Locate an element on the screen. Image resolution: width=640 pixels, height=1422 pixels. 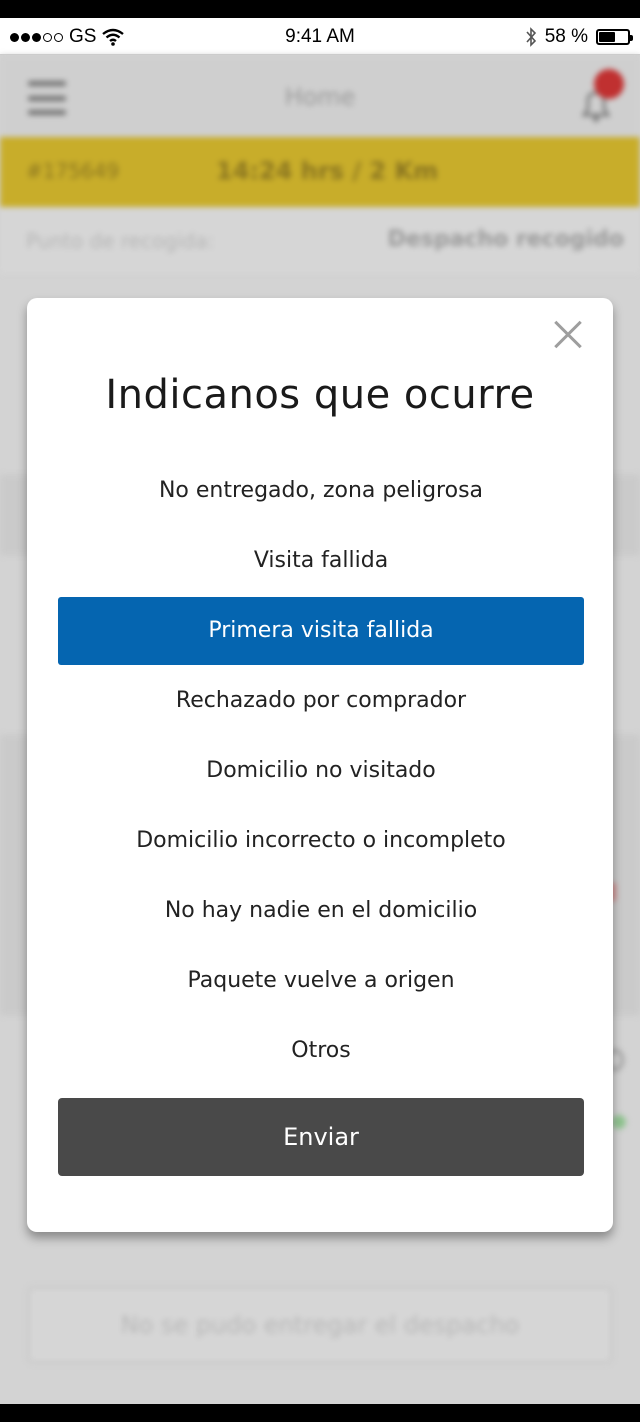
pickup-label: Punto de recogida: is located at coordinates (120, 241).